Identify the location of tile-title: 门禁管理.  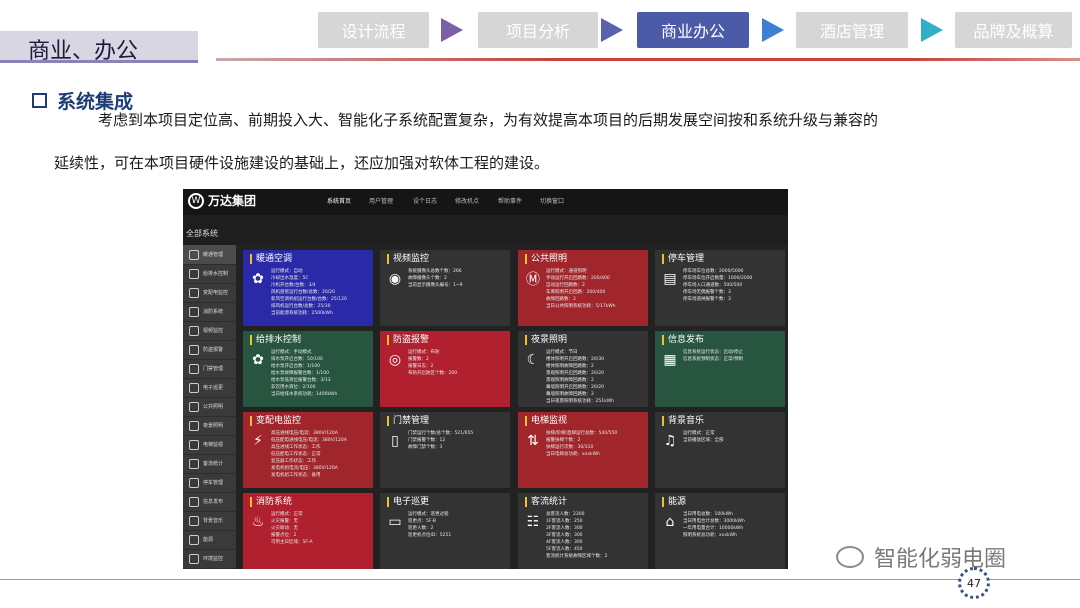
(408, 421).